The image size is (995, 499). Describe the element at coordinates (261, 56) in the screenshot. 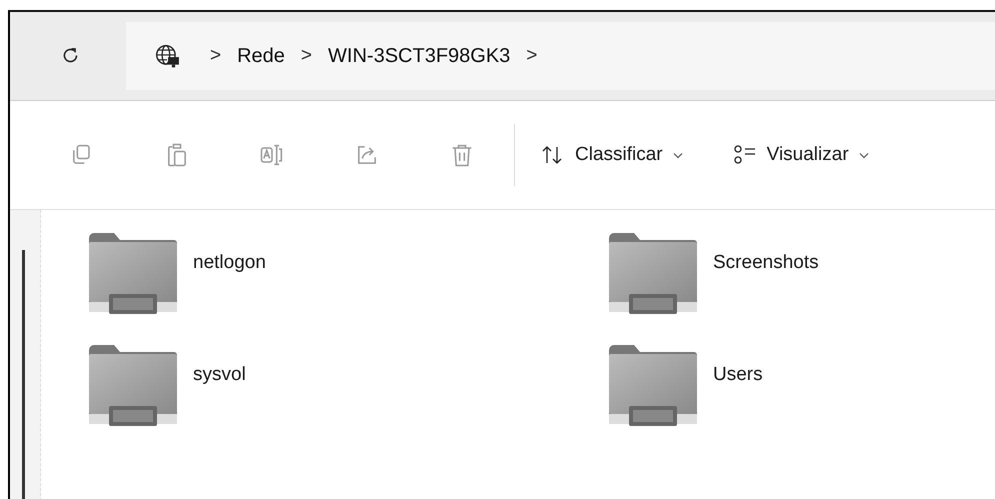

I see `breadcrumb-item: Rede` at that location.